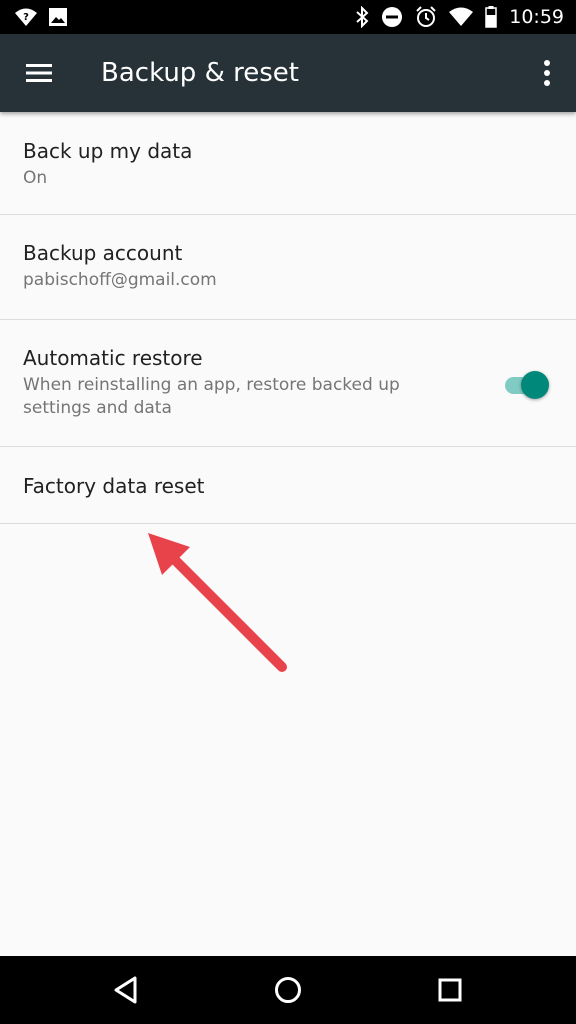 Image resolution: width=576 pixels, height=1024 pixels. I want to click on do-not-disturb-icon, so click(392, 17).